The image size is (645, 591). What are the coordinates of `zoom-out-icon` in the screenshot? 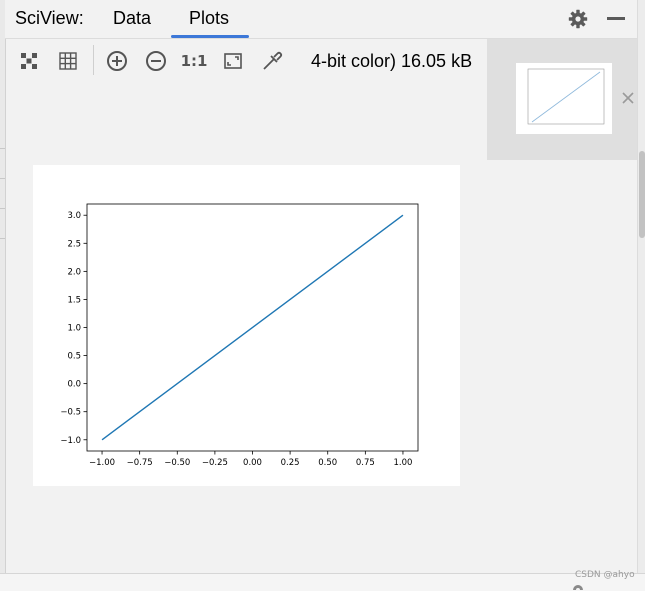 It's located at (156, 61).